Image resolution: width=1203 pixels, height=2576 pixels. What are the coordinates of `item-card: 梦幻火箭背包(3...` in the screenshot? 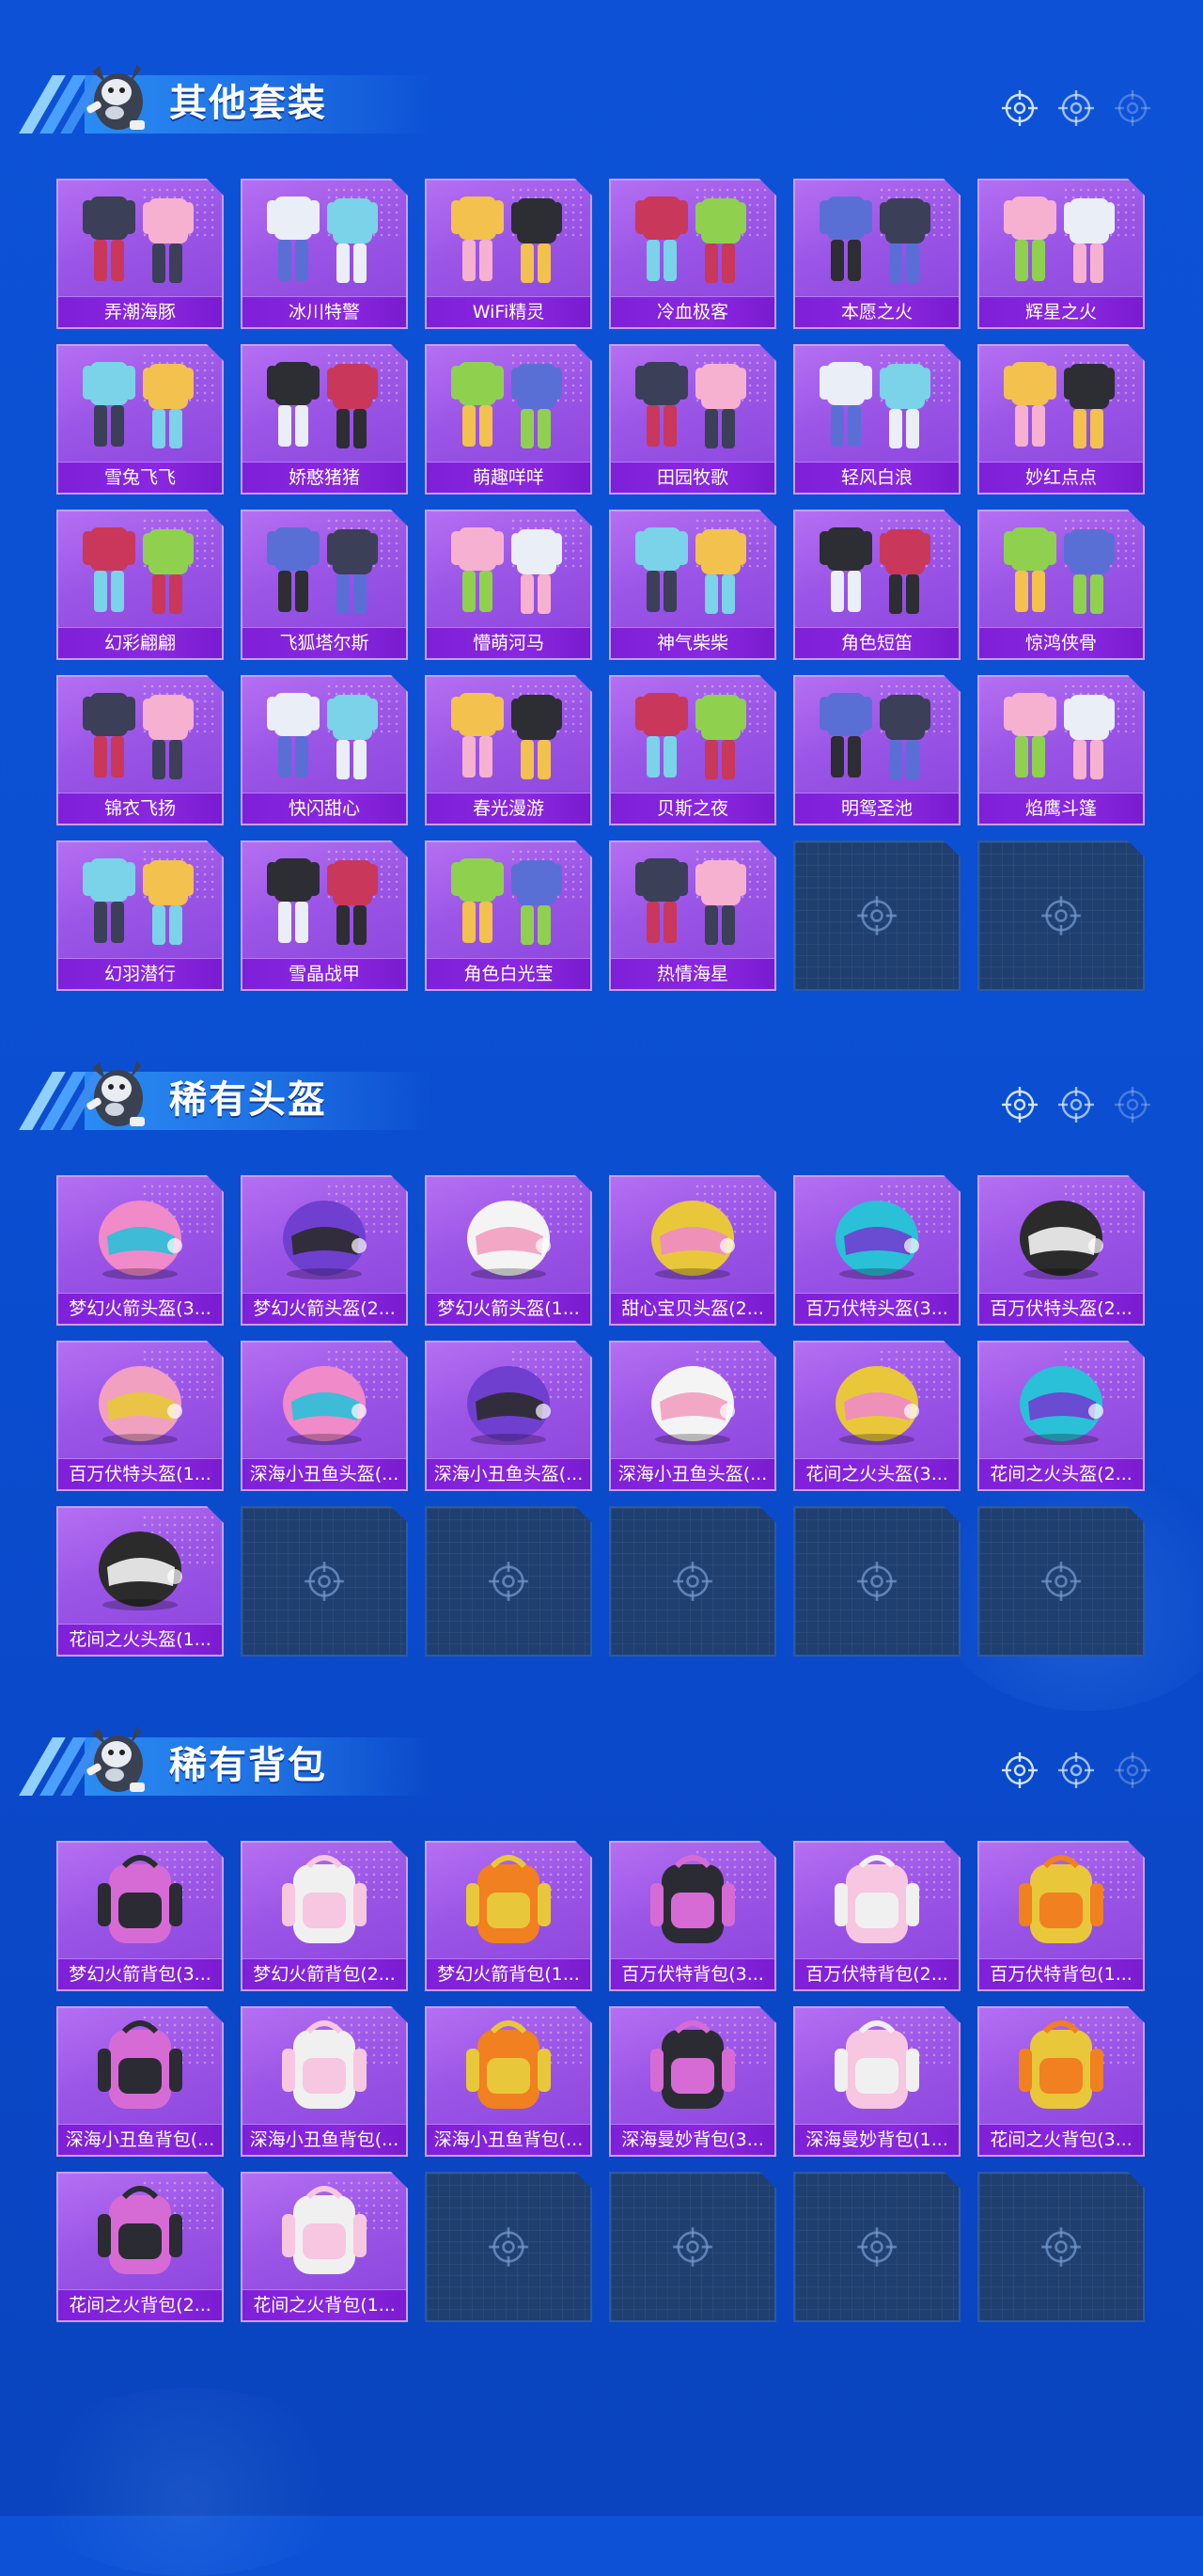 It's located at (140, 1916).